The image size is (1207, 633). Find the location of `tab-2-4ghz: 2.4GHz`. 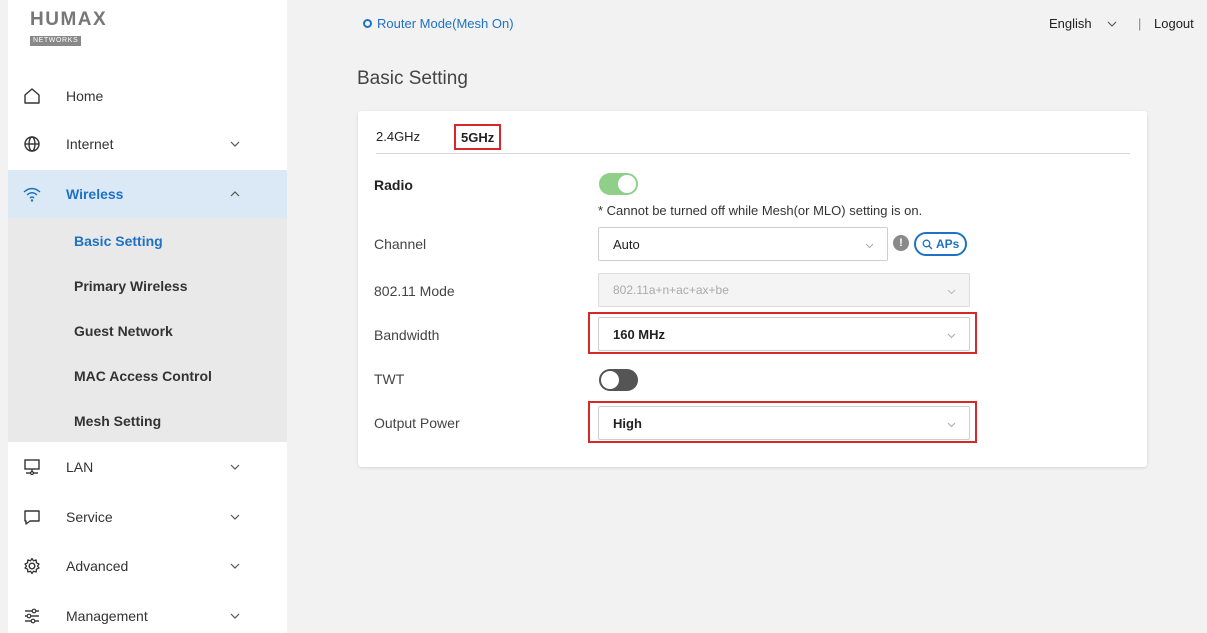

tab-2-4ghz: 2.4GHz is located at coordinates (398, 136).